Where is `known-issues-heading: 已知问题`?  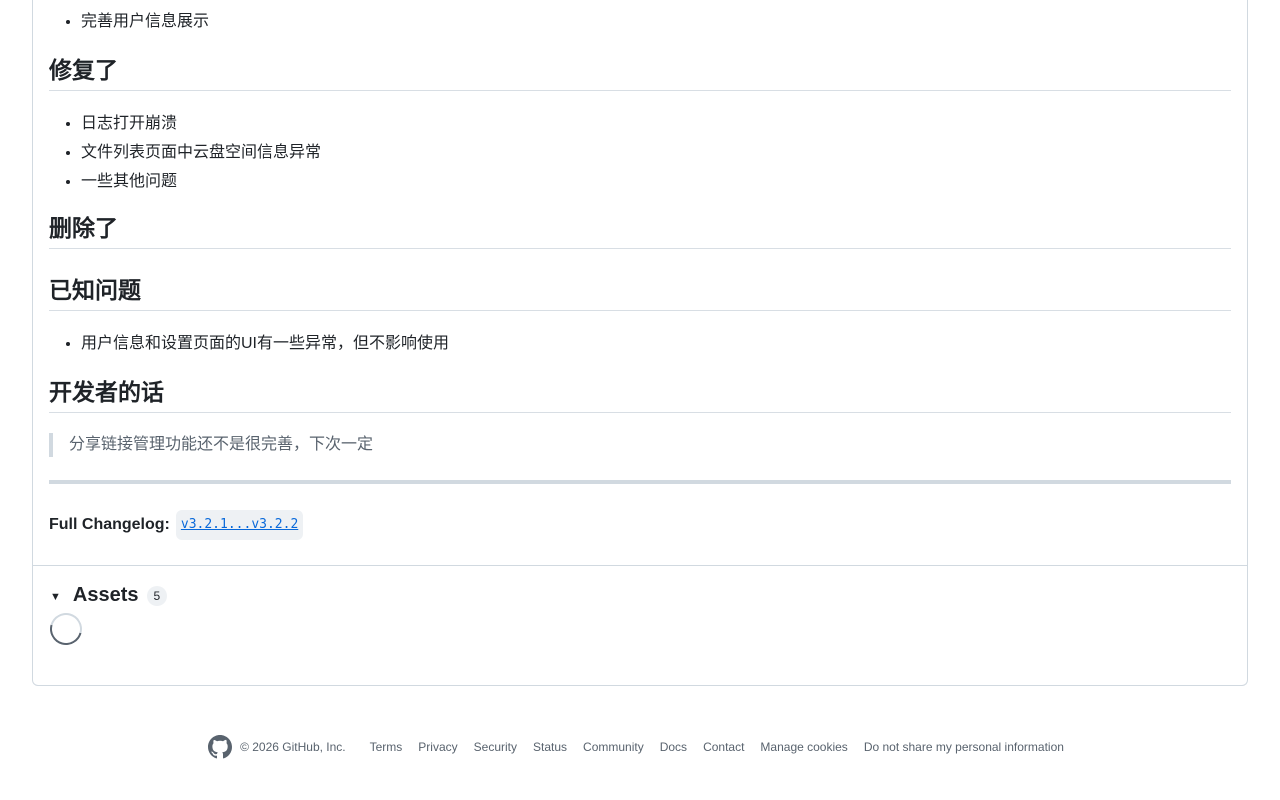 known-issues-heading: 已知问题 is located at coordinates (640, 293).